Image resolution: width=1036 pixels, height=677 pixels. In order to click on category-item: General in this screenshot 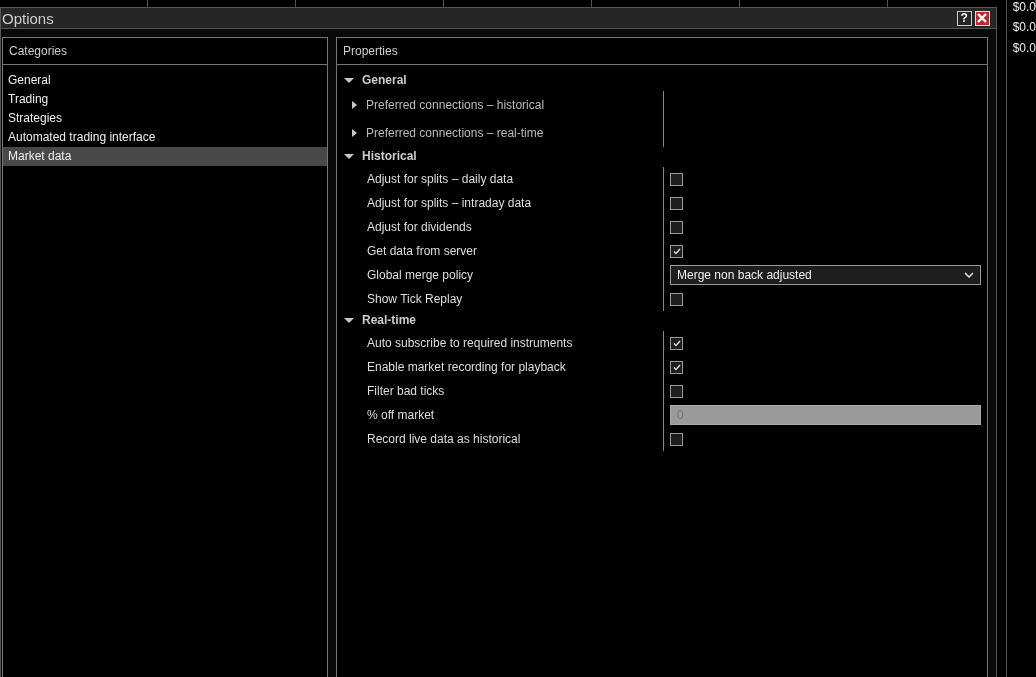, I will do `click(165, 80)`.